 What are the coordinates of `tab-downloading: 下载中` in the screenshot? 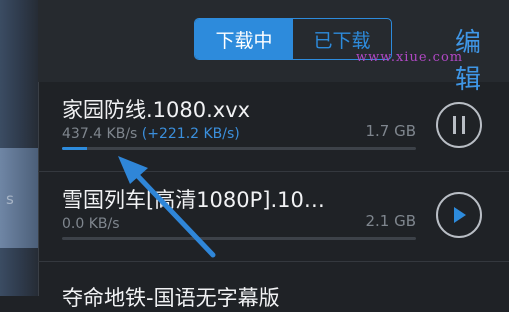 It's located at (244, 39).